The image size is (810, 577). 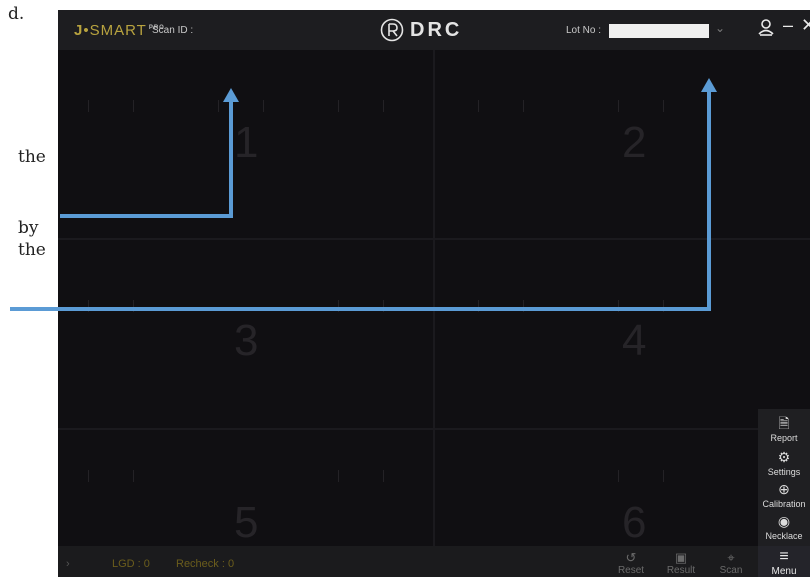 What do you see at coordinates (246, 142) in the screenshot?
I see `quadrant-number: 1` at bounding box center [246, 142].